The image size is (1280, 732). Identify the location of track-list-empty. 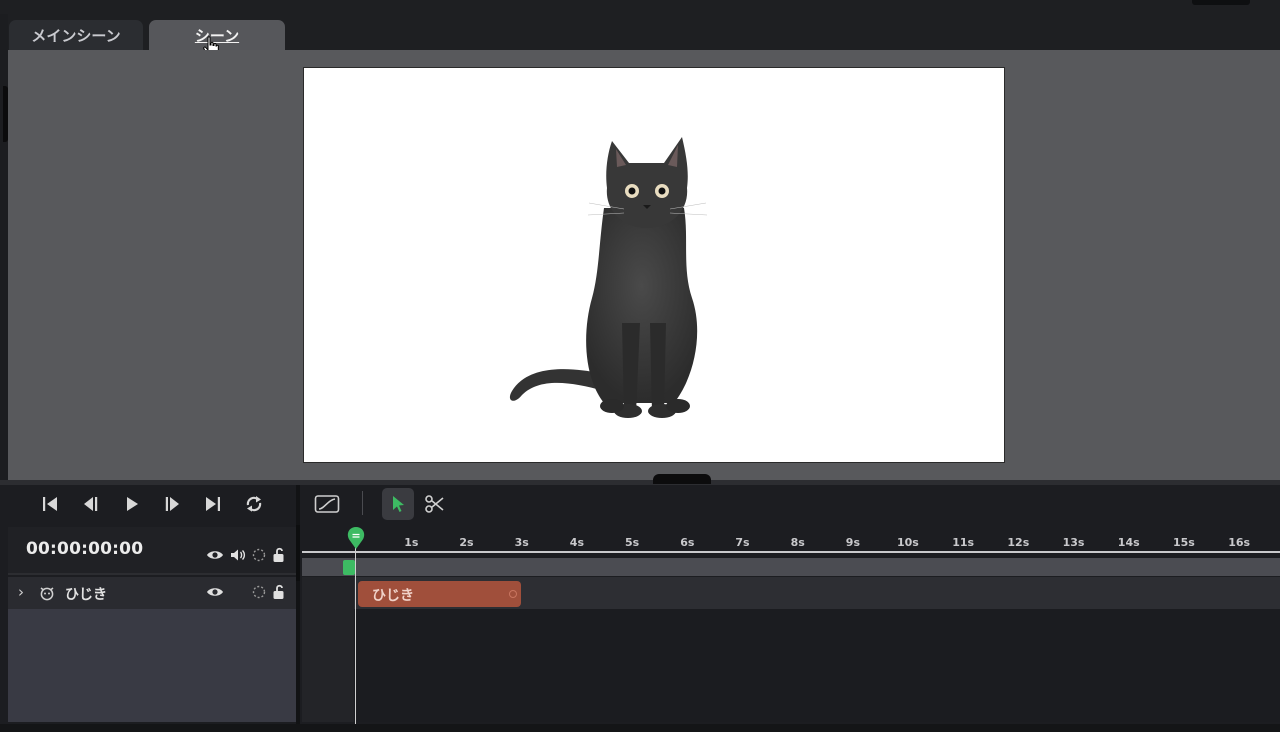
(152, 665).